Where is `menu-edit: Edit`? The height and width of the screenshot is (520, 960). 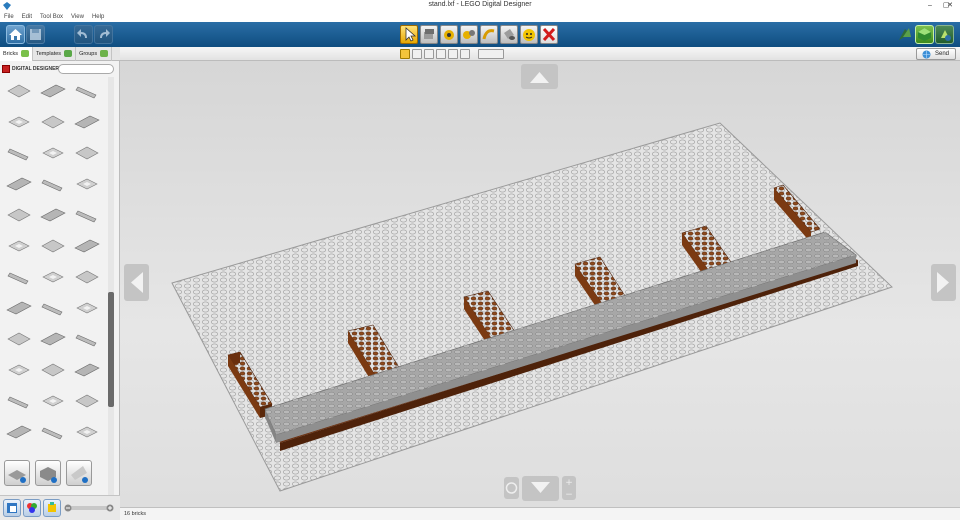 menu-edit: Edit is located at coordinates (27, 17).